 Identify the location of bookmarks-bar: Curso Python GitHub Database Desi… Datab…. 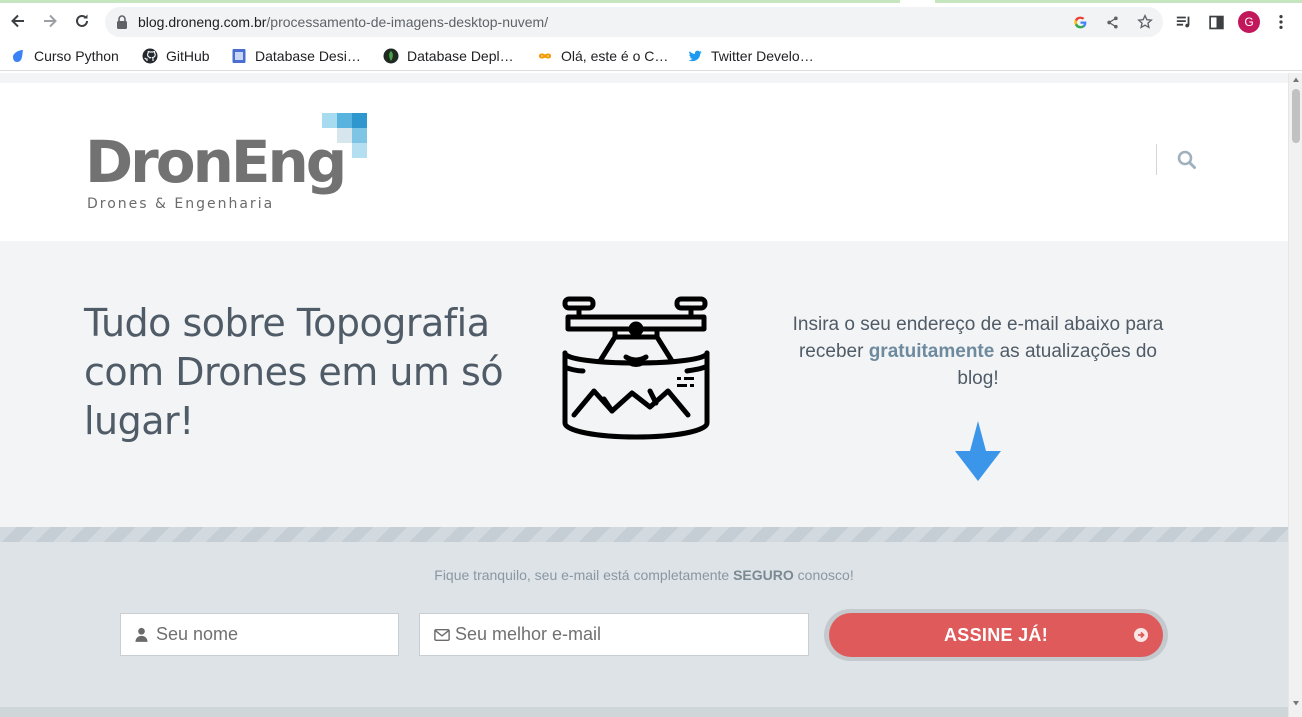
(651, 56).